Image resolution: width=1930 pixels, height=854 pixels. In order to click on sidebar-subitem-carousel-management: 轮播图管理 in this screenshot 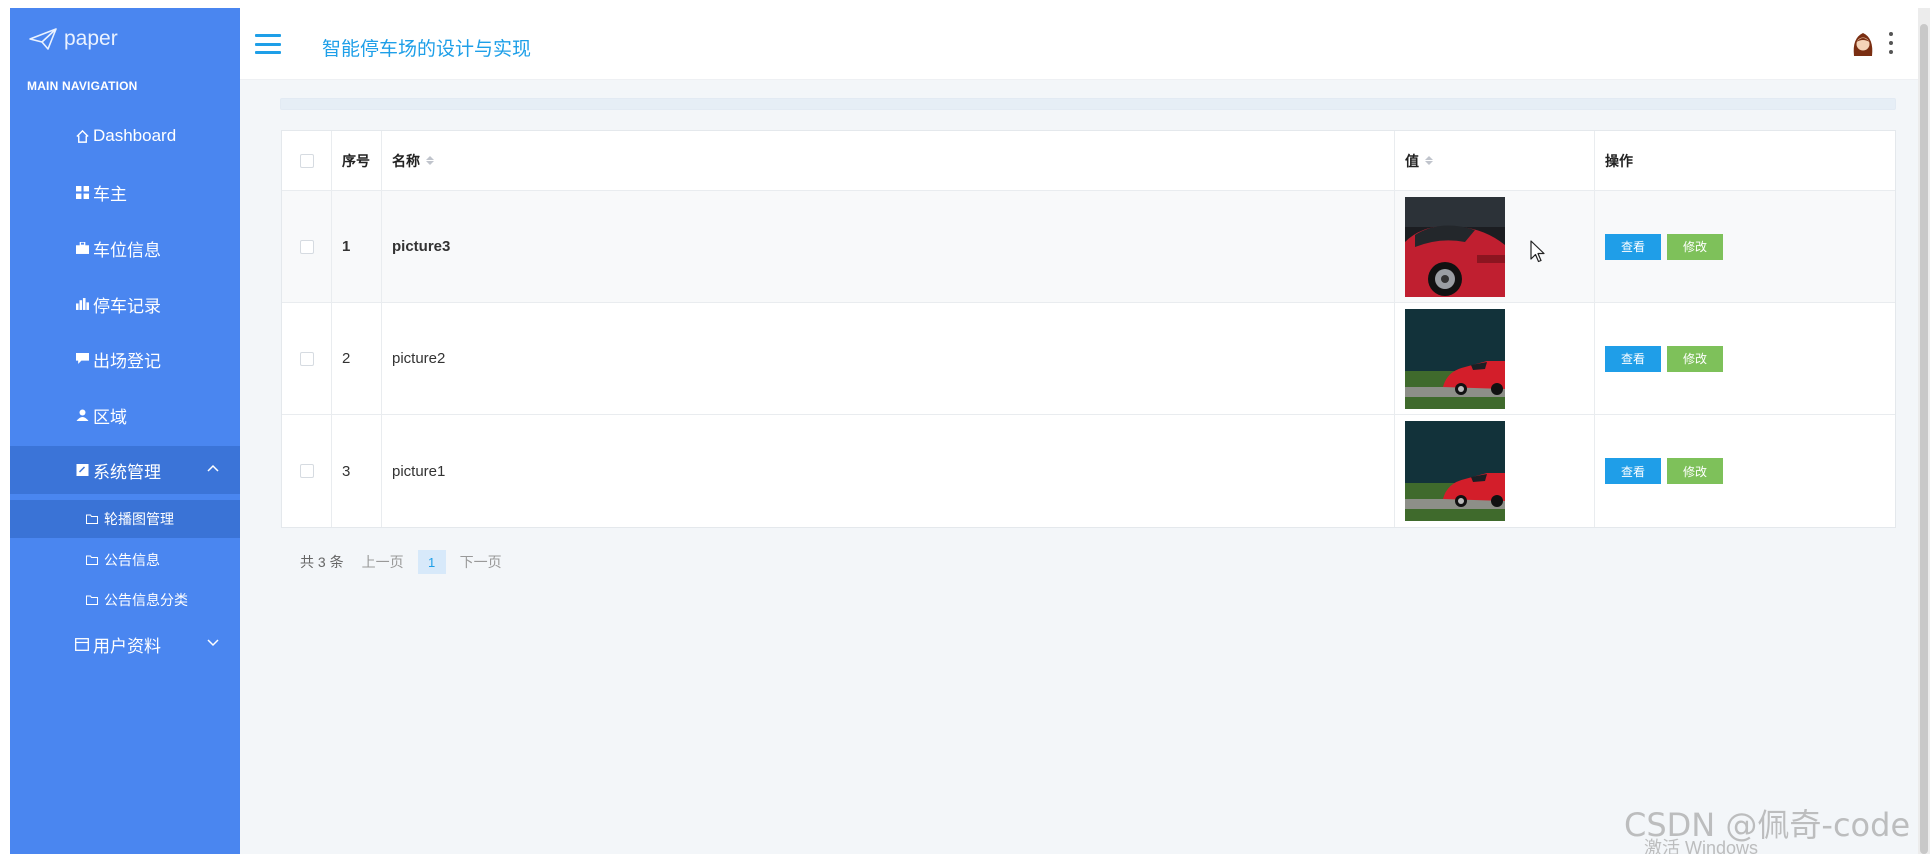, I will do `click(142, 519)`.